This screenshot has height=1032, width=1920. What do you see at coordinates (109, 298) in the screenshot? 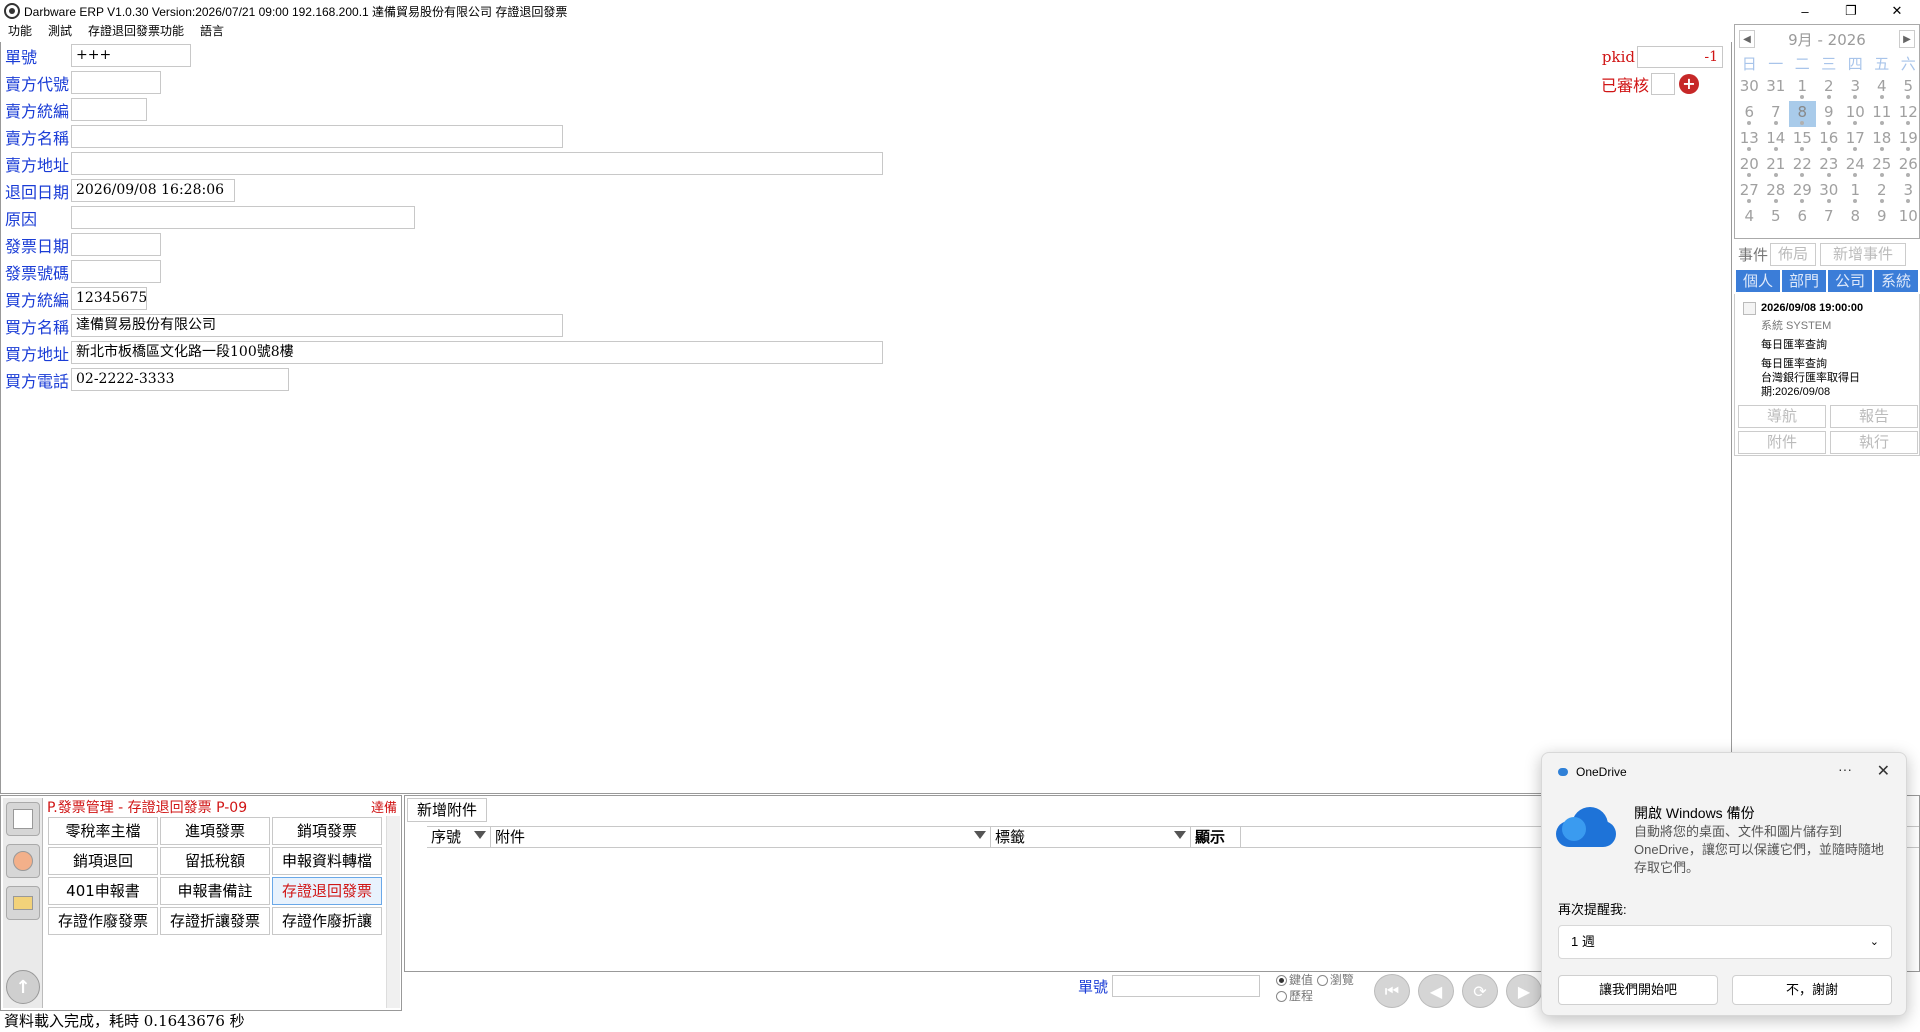
I see `buyer-taxid-input: 12345675` at bounding box center [109, 298].